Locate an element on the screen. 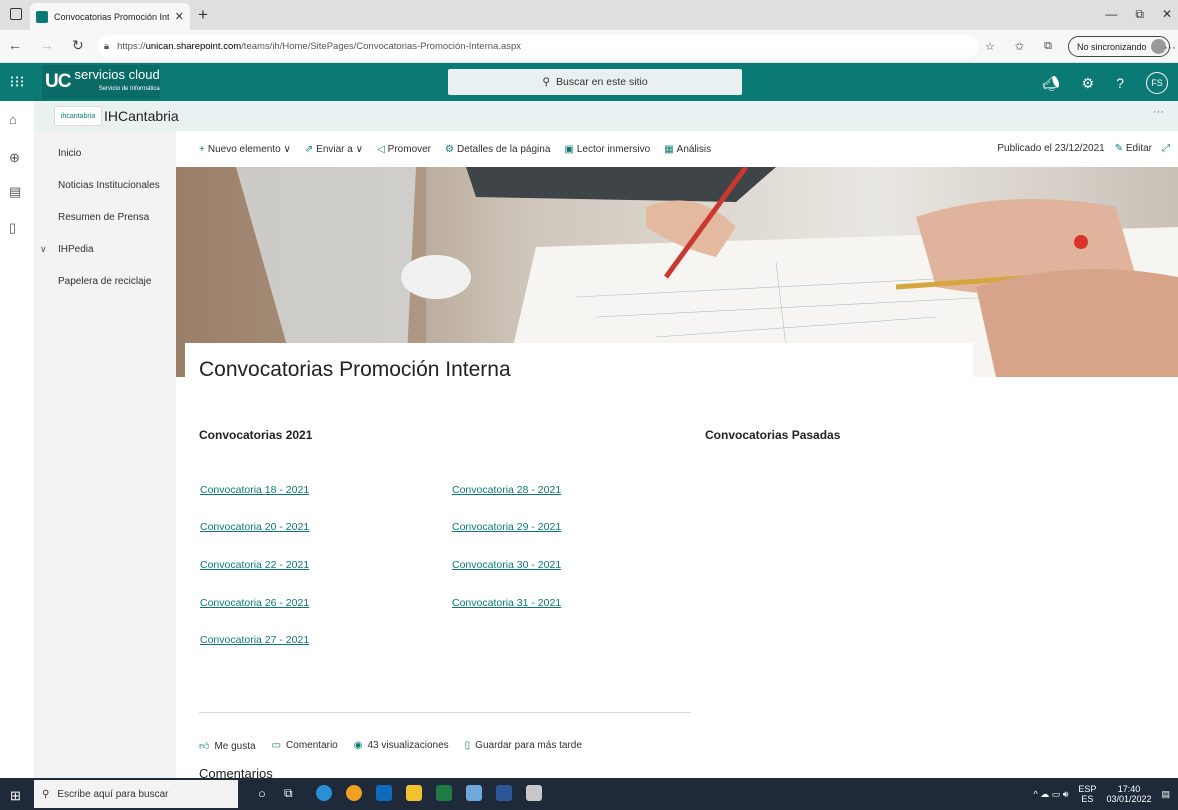 This screenshot has width=1178, height=810. tab-title: Convocatorias Promoción Intern is located at coordinates (111, 16).